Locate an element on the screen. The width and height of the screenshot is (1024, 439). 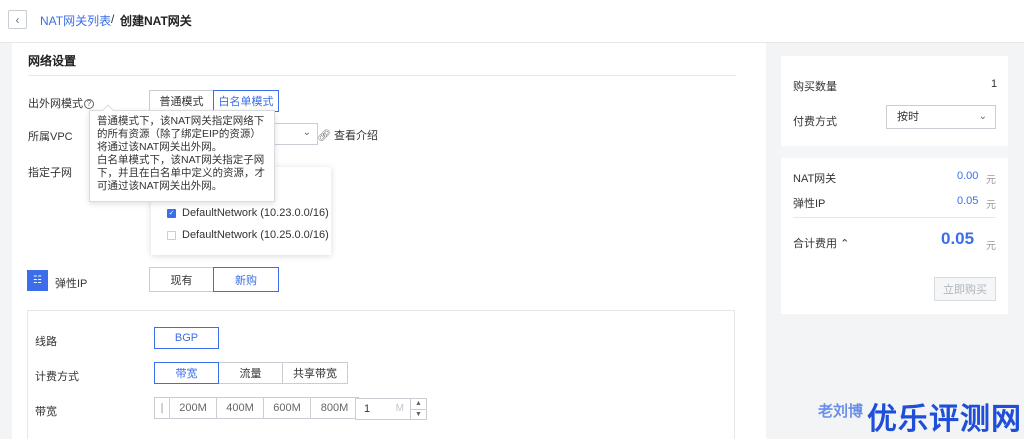
billing-label: 计费方式 is located at coordinates (57, 377).